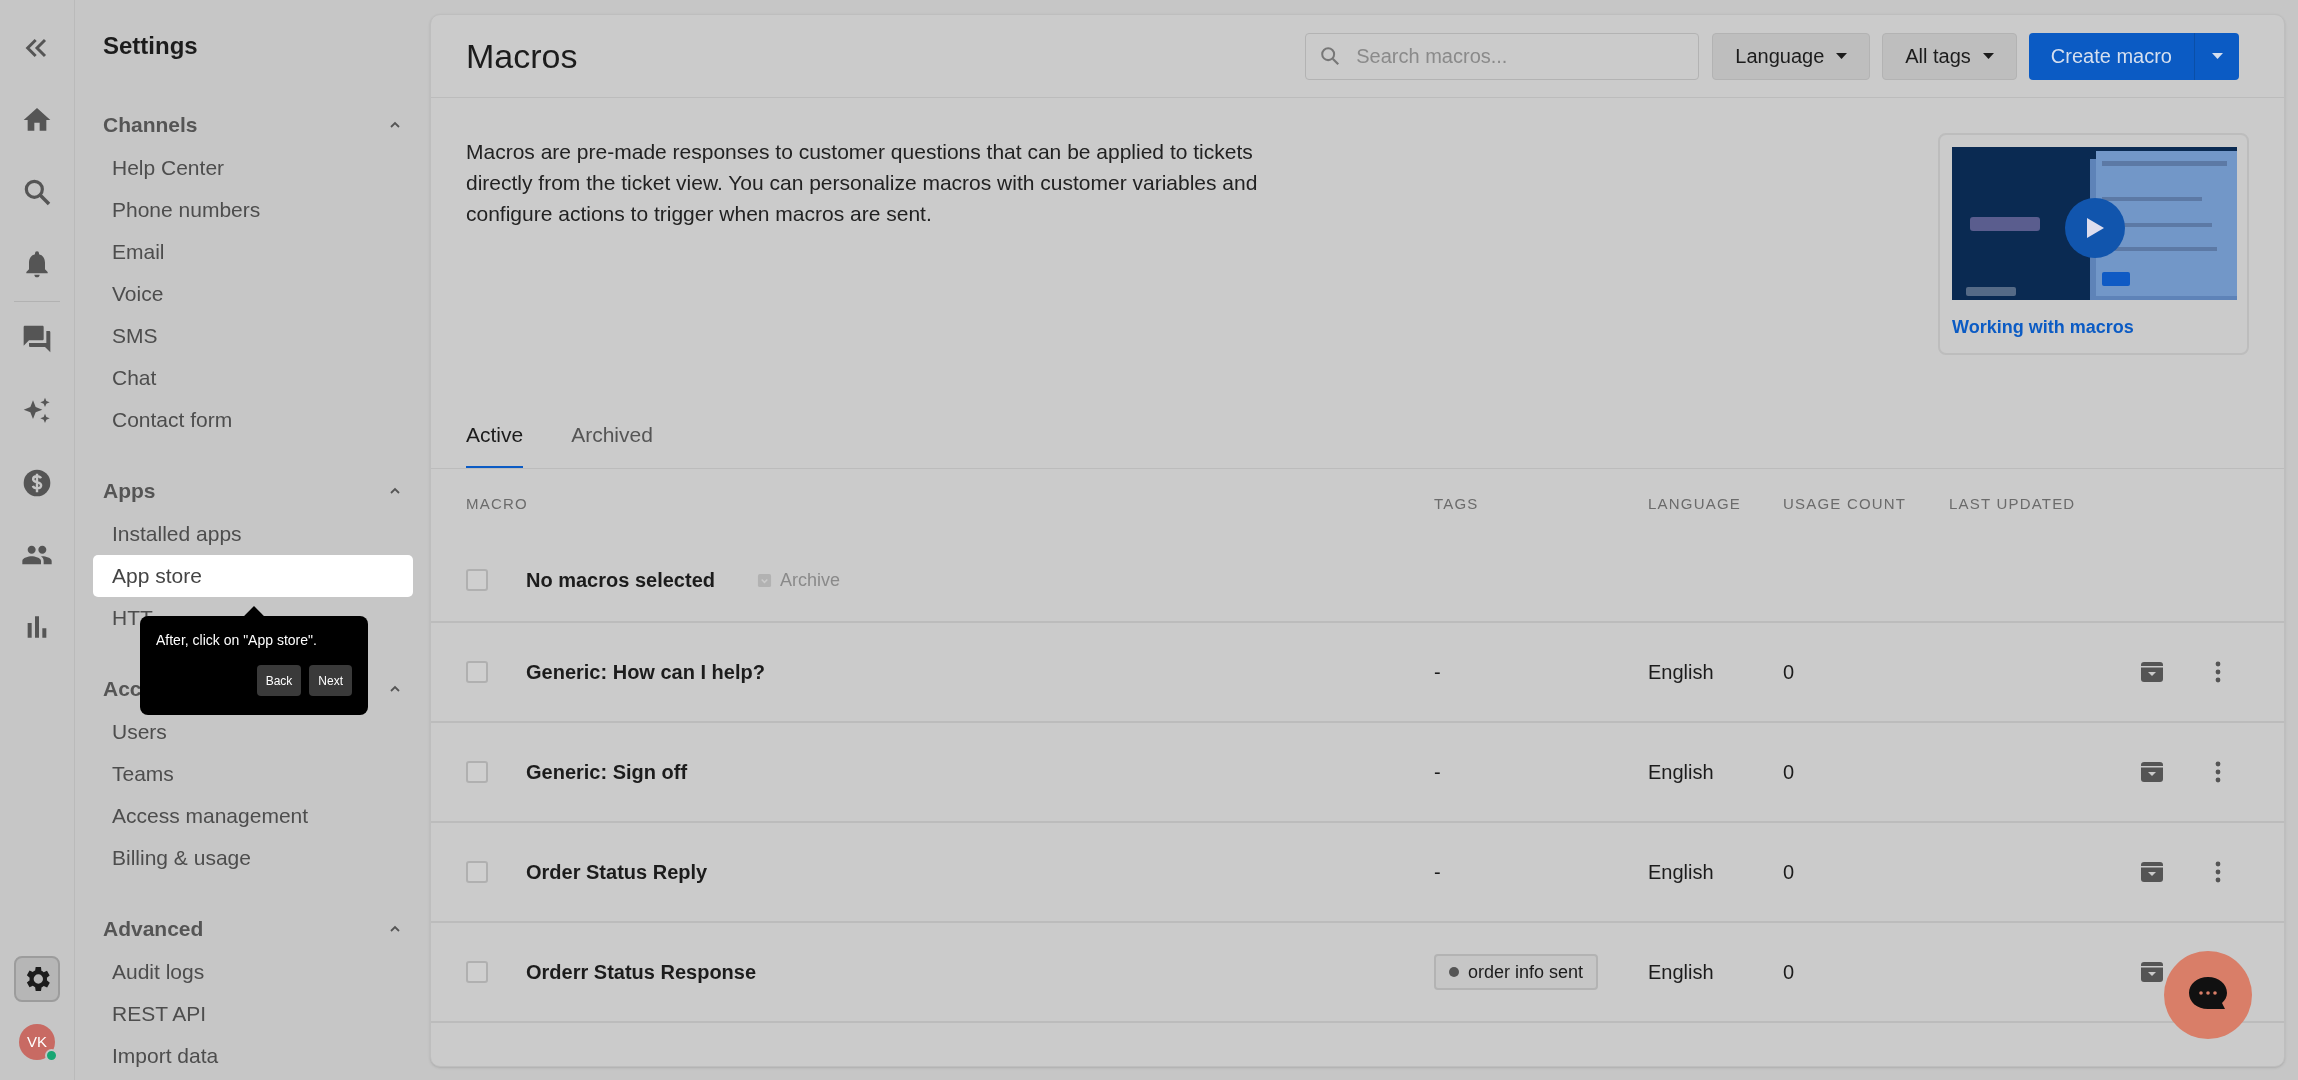  I want to click on macro-name: Order Status Reply, so click(617, 872).